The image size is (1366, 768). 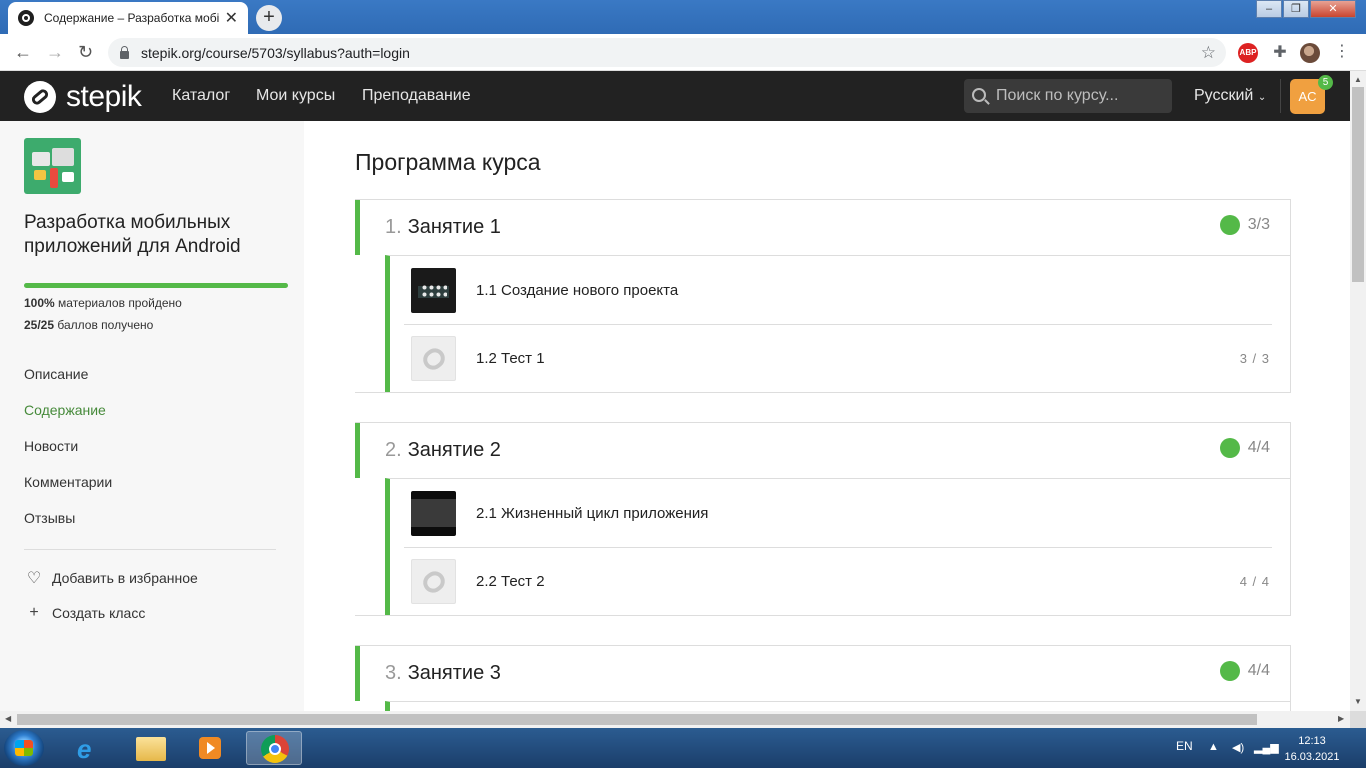 I want to click on sidebar-item-comments: Комментарии, so click(x=68, y=482).